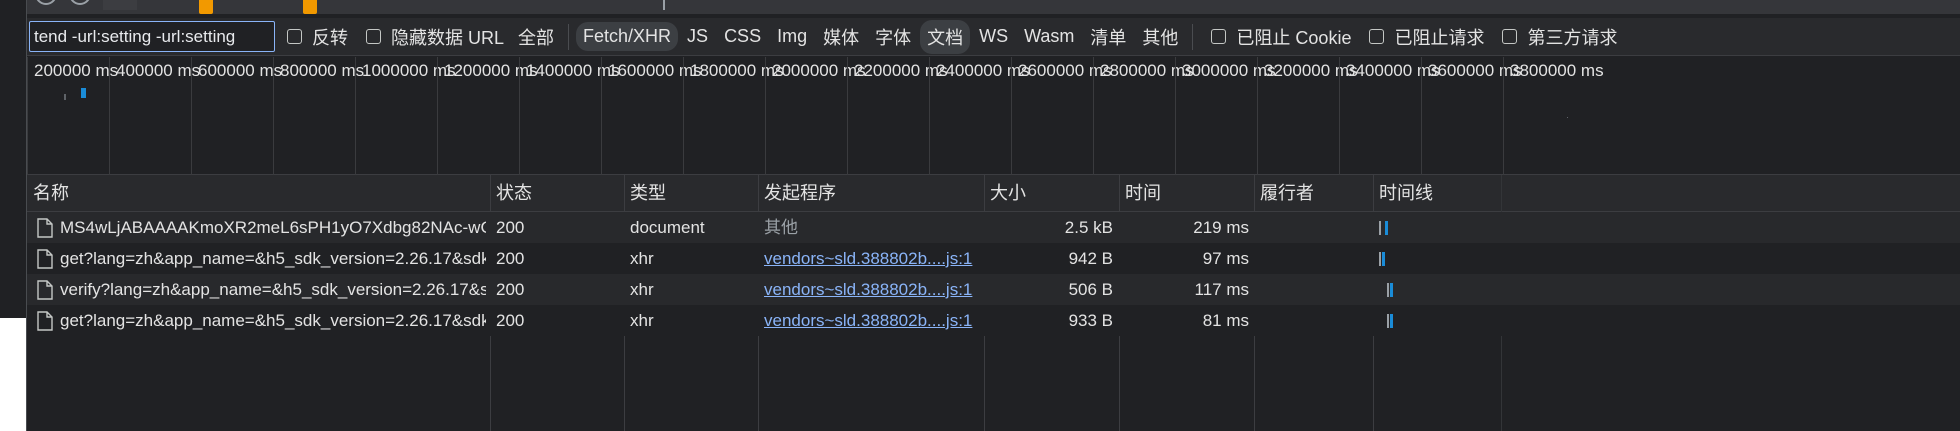 Image resolution: width=1960 pixels, height=431 pixels. I want to click on request-type: document, so click(667, 227).